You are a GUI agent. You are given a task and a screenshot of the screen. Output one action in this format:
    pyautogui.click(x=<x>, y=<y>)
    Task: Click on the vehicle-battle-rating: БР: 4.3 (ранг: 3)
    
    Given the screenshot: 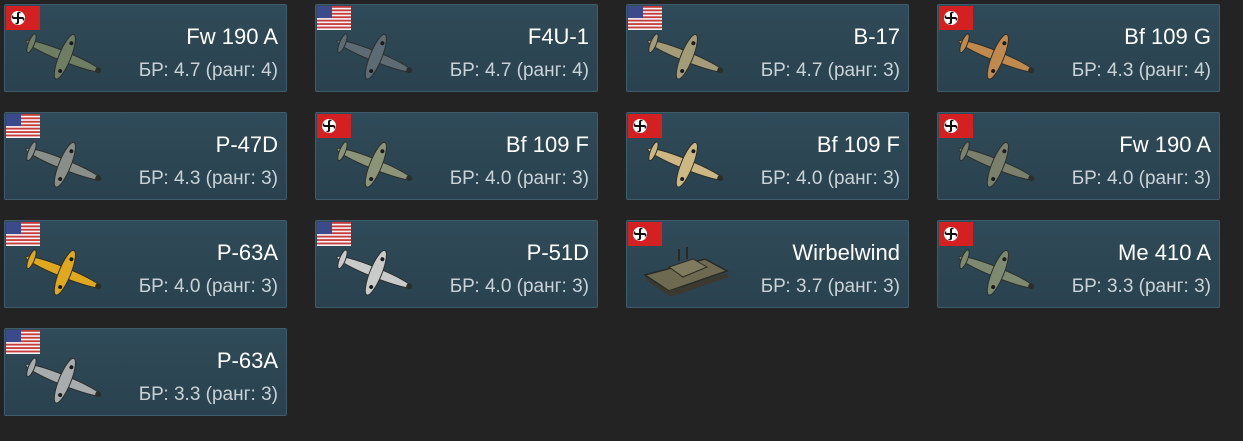 What is the action you would take?
    pyautogui.click(x=208, y=178)
    